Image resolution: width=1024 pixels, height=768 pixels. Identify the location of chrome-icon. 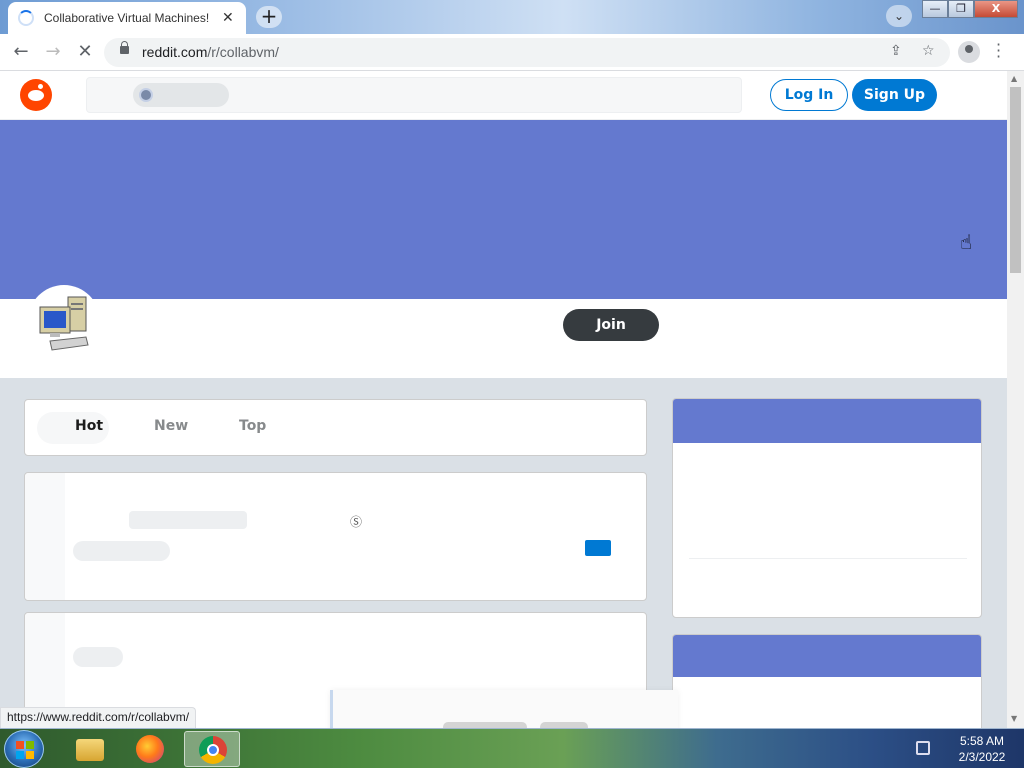
(213, 750).